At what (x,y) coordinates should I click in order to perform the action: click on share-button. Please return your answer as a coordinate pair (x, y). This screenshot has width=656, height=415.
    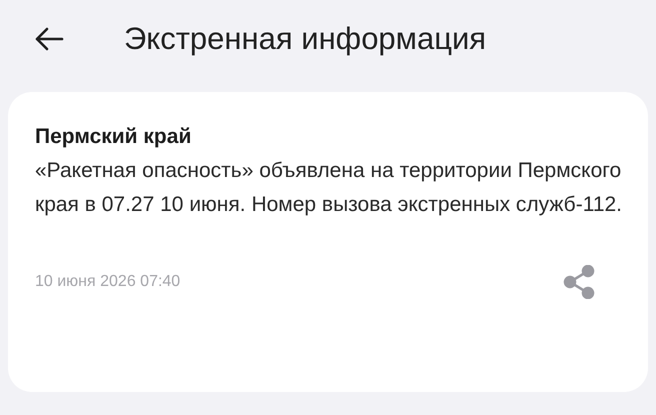
    Looking at the image, I should click on (579, 282).